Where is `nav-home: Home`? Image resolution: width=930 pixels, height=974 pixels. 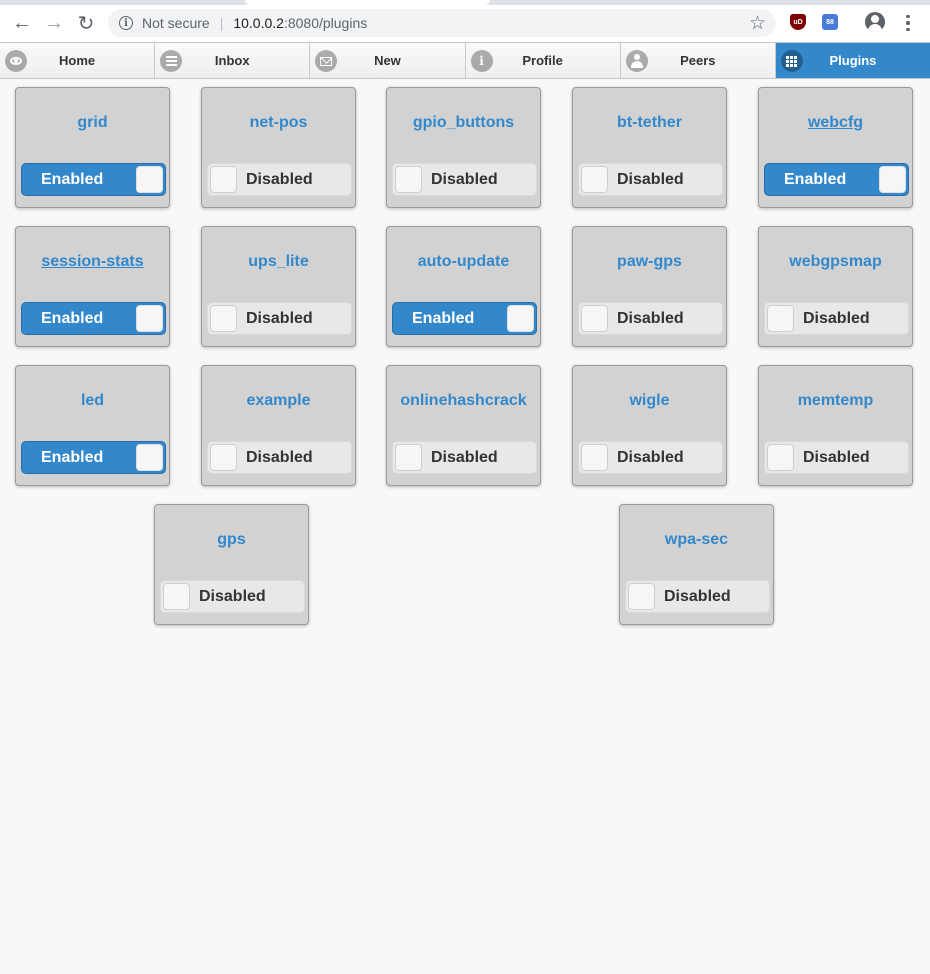
nav-home: Home is located at coordinates (78, 60).